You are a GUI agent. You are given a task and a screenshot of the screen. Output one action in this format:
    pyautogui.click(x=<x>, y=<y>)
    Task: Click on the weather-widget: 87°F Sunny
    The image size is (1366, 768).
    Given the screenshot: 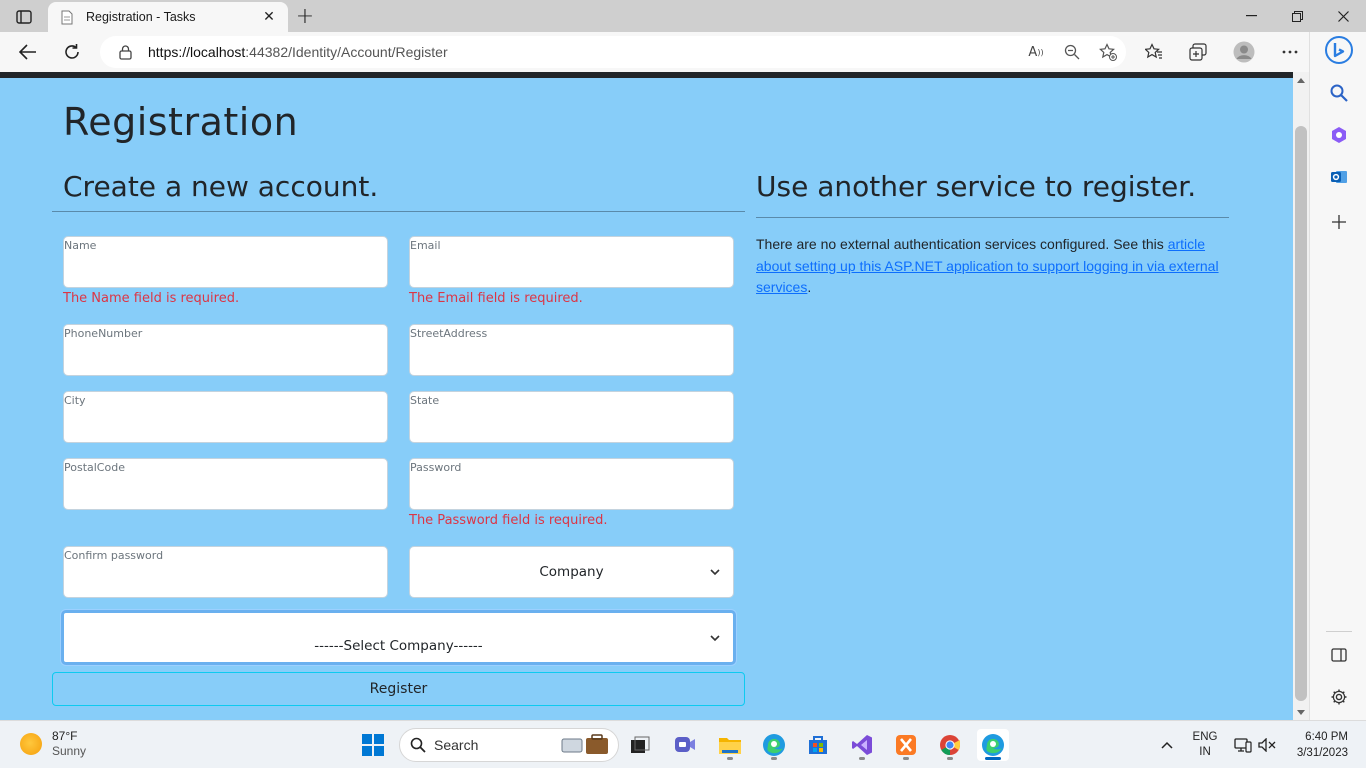 What is the action you would take?
    pyautogui.click(x=53, y=744)
    